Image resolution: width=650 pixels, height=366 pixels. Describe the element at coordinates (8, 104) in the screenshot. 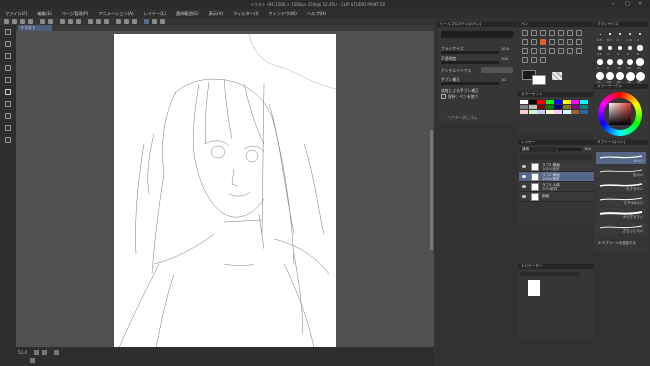

I see `pencil-tool-icon` at that location.